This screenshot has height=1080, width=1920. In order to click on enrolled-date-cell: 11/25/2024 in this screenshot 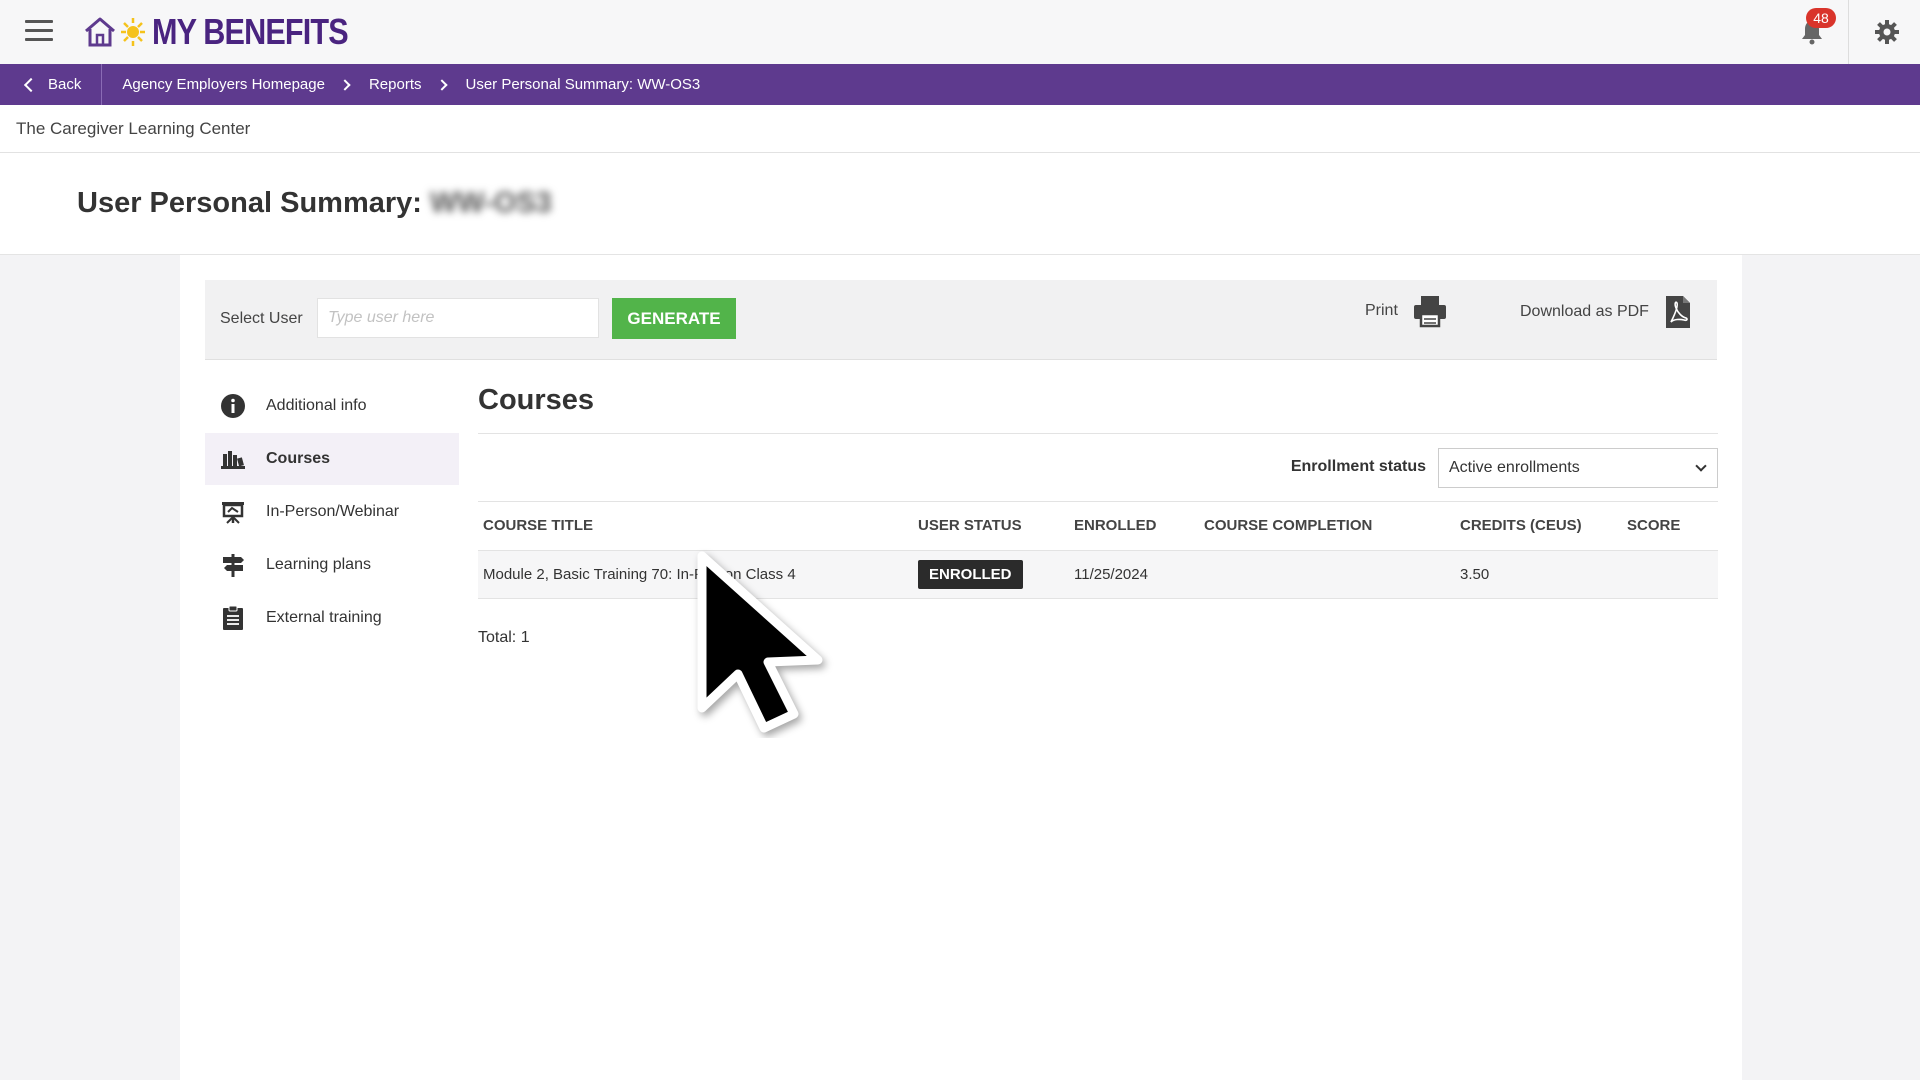, I will do `click(1134, 574)`.